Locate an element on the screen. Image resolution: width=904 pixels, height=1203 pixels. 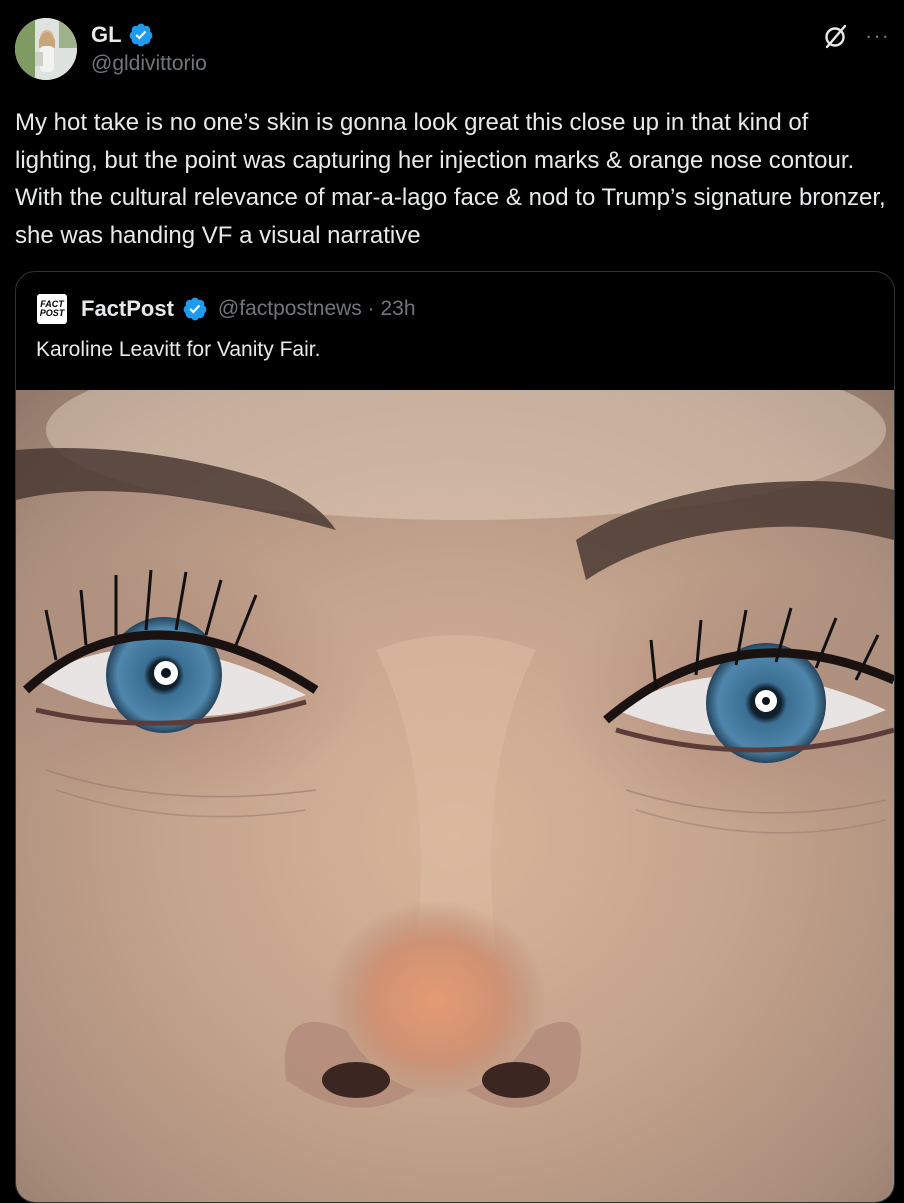
author-avatar is located at coordinates (46, 49).